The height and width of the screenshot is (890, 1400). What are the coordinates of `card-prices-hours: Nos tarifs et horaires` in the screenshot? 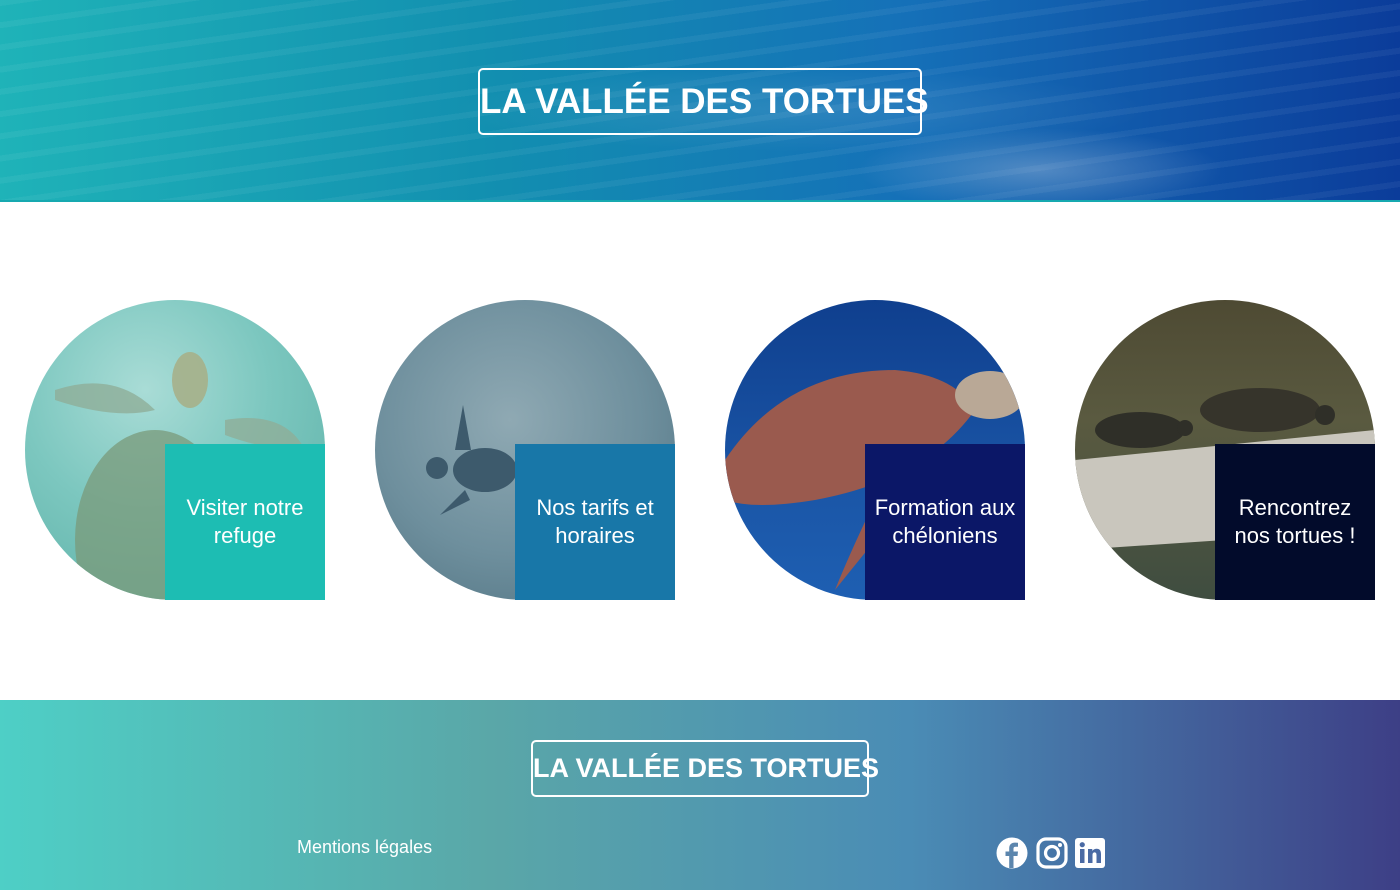 It's located at (525, 450).